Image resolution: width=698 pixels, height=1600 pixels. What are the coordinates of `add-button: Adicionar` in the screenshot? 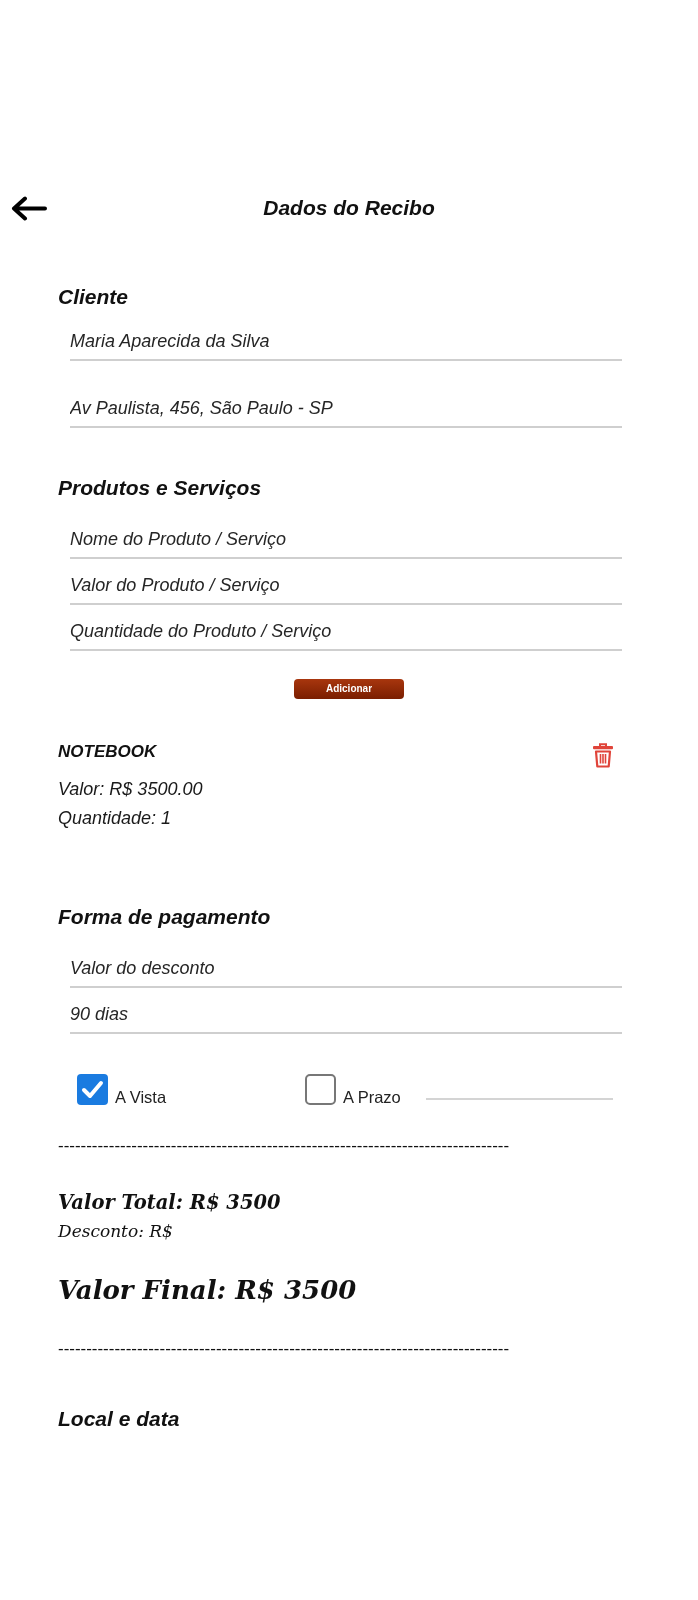 It's located at (349, 689).